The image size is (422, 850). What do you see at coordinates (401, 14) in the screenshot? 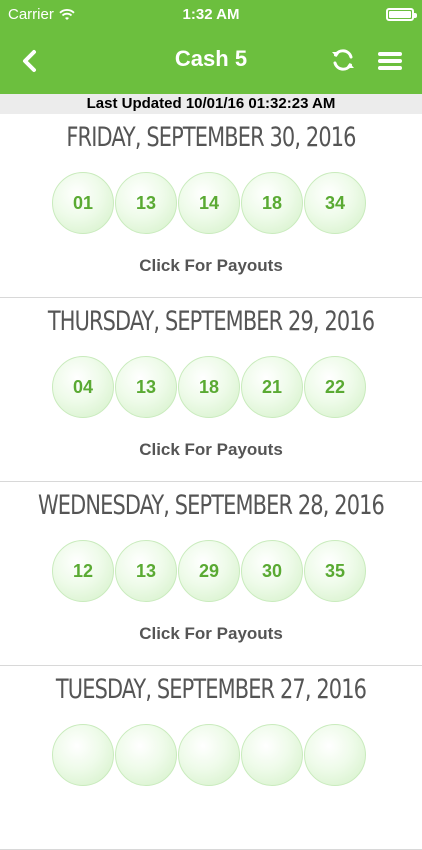
I see `battery-icon` at bounding box center [401, 14].